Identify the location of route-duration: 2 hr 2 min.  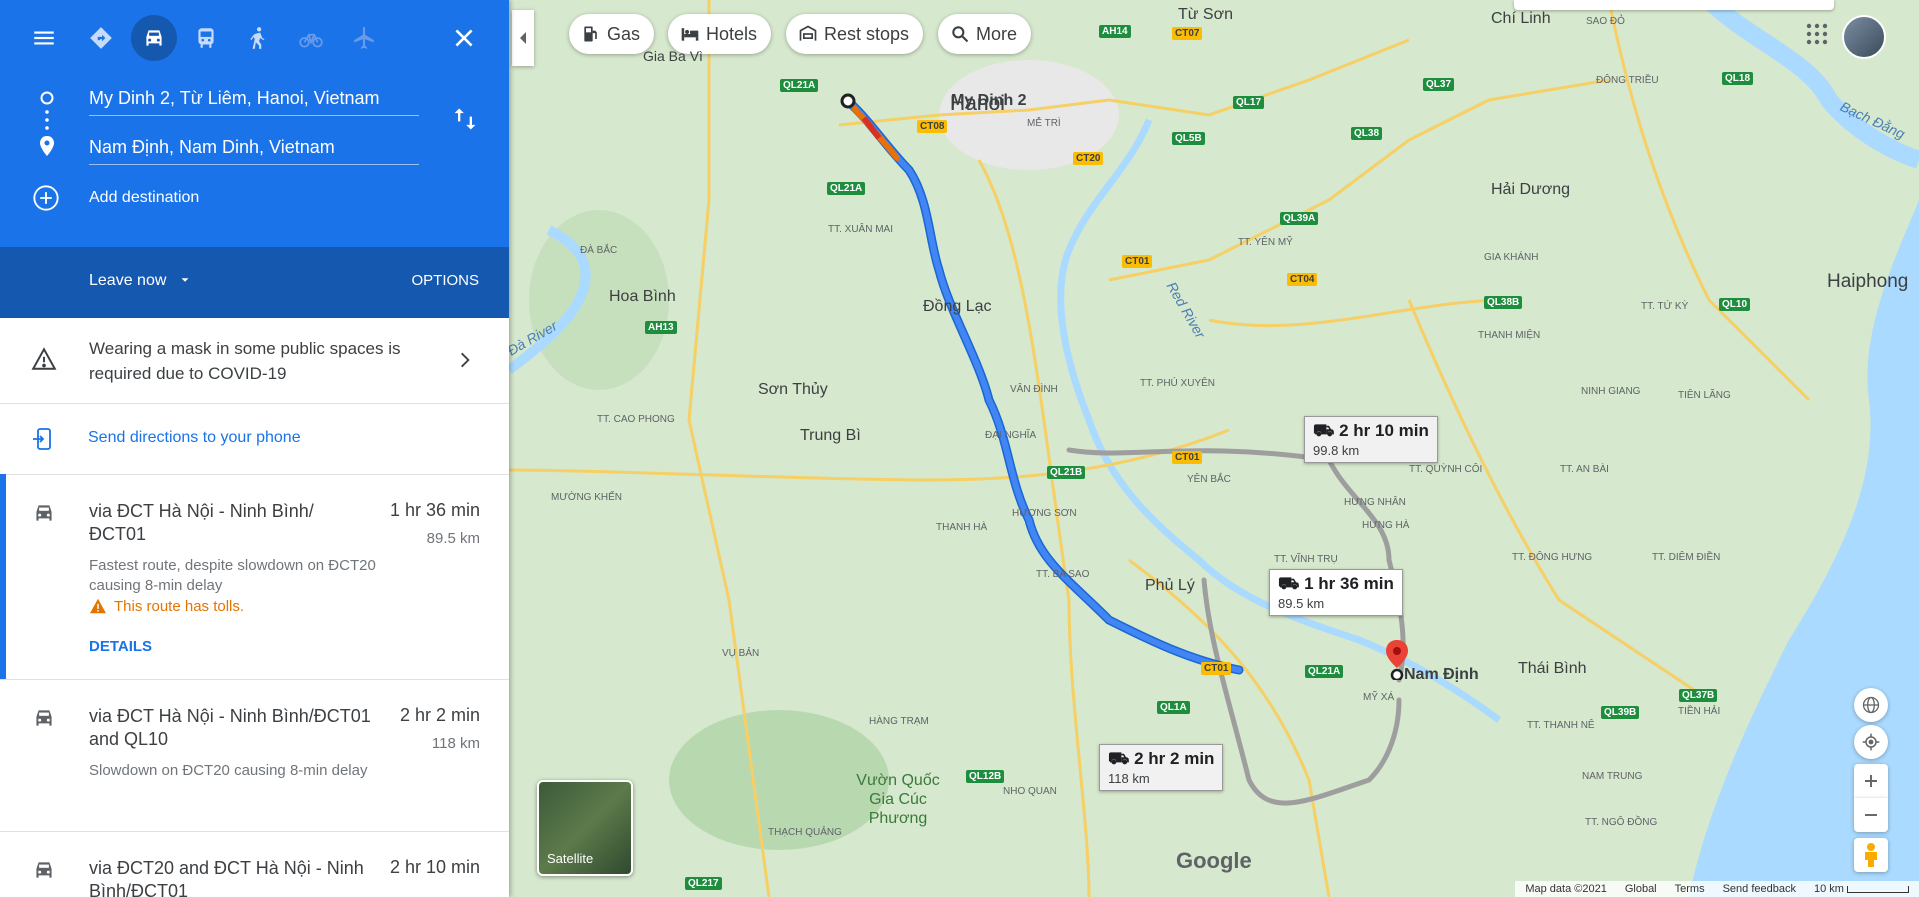
(439, 715).